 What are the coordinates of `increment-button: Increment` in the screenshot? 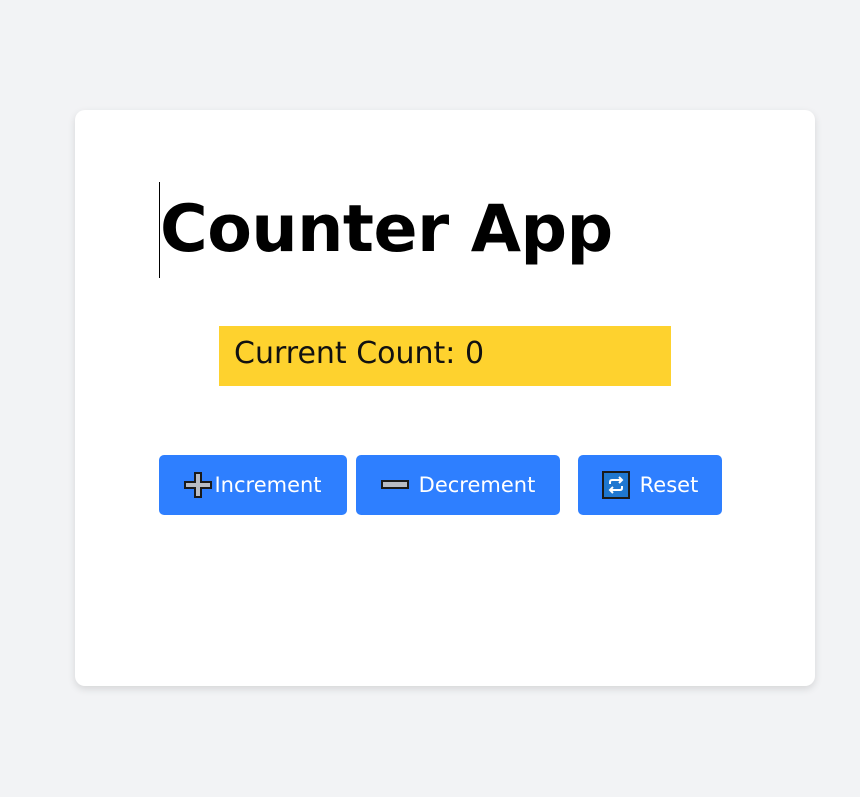 It's located at (253, 485).